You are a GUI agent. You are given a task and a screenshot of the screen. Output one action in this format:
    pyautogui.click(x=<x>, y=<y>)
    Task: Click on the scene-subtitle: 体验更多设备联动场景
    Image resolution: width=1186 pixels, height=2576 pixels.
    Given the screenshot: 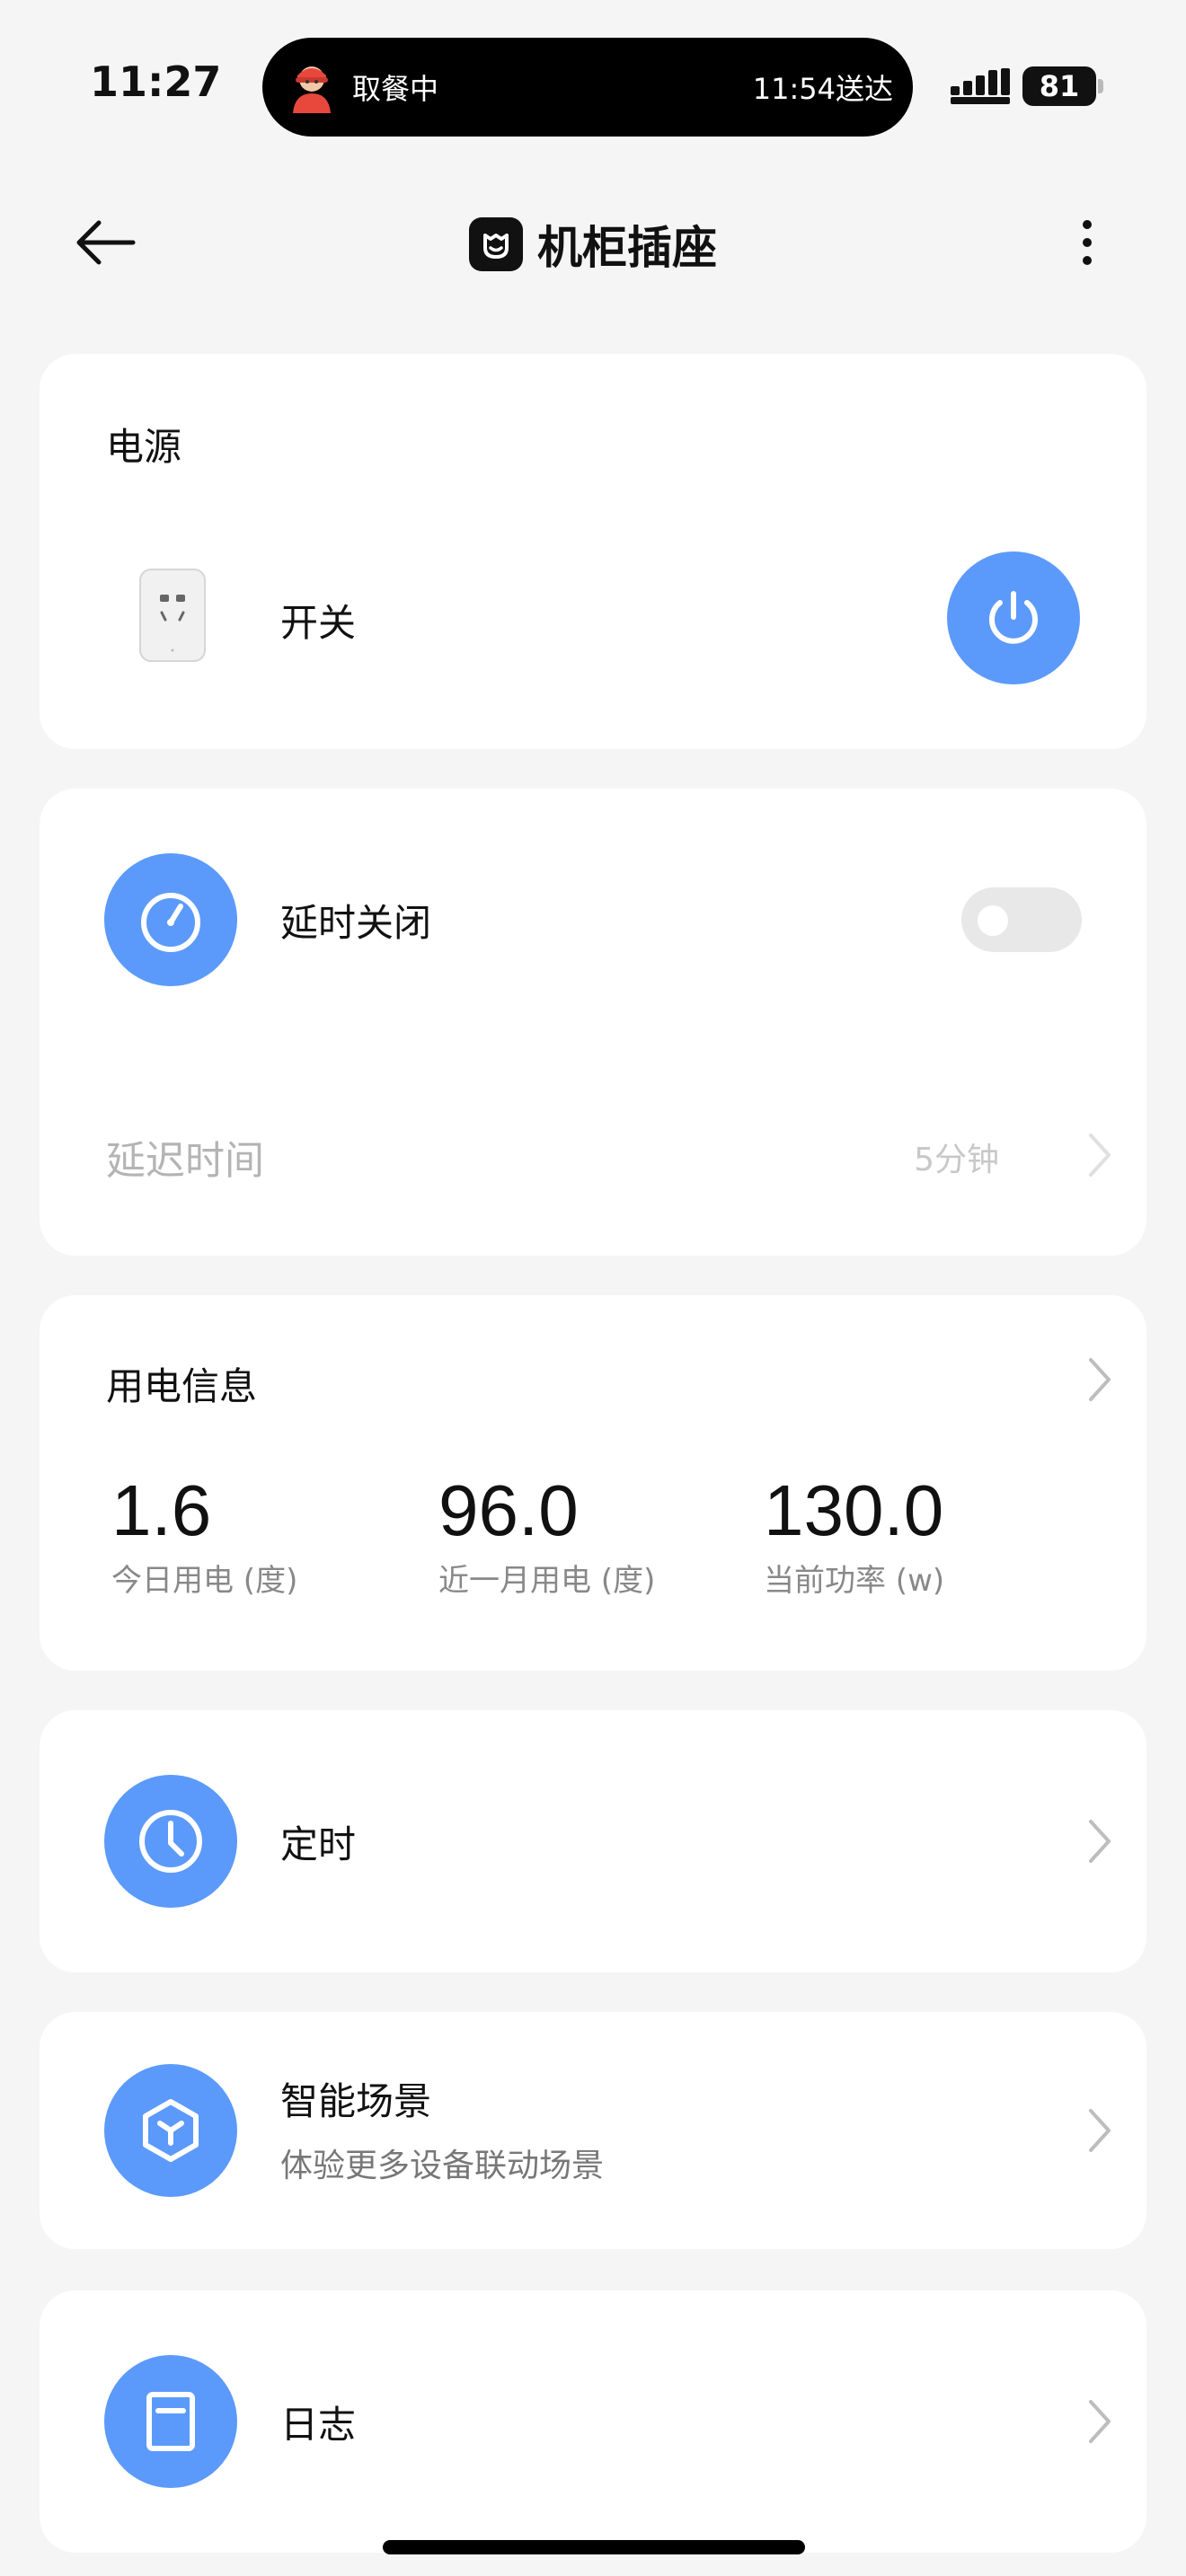 What is the action you would take?
    pyautogui.click(x=442, y=2166)
    